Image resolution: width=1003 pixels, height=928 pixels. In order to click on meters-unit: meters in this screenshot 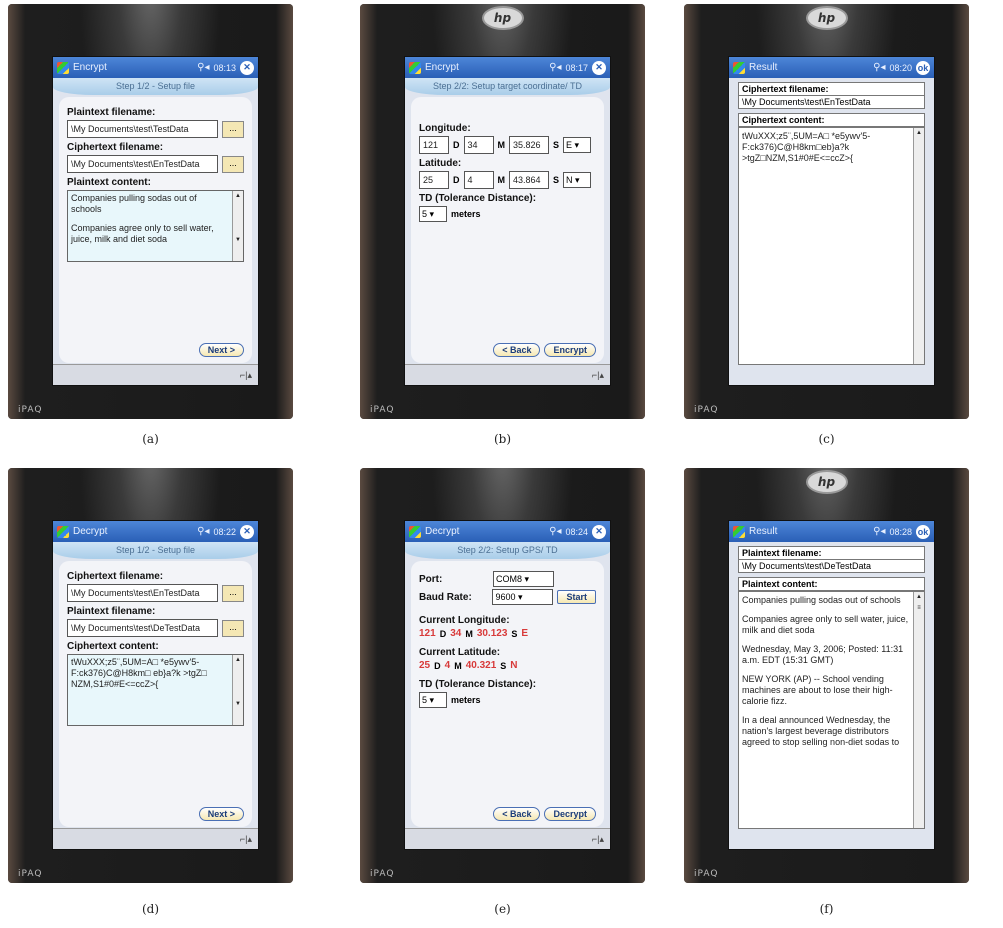, I will do `click(466, 700)`.